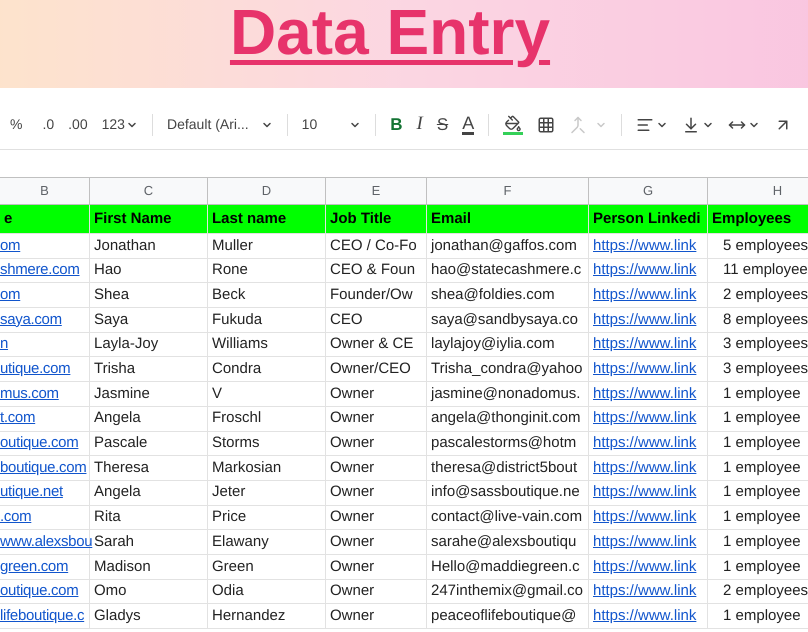 This screenshot has height=632, width=808. What do you see at coordinates (149, 191) in the screenshot?
I see `column-letter: C` at bounding box center [149, 191].